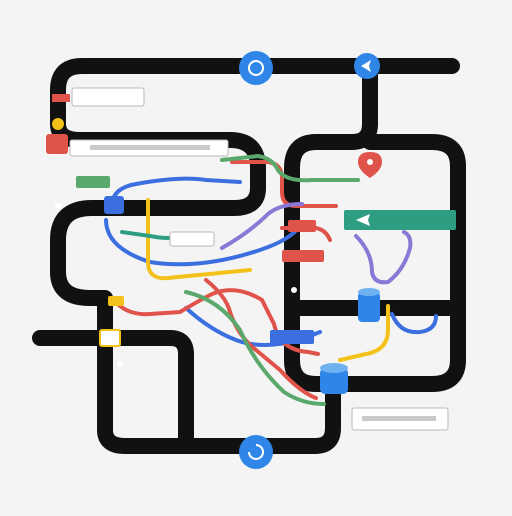 Image resolution: width=512 pixels, height=516 pixels. I want to click on database-icon, so click(369, 305).